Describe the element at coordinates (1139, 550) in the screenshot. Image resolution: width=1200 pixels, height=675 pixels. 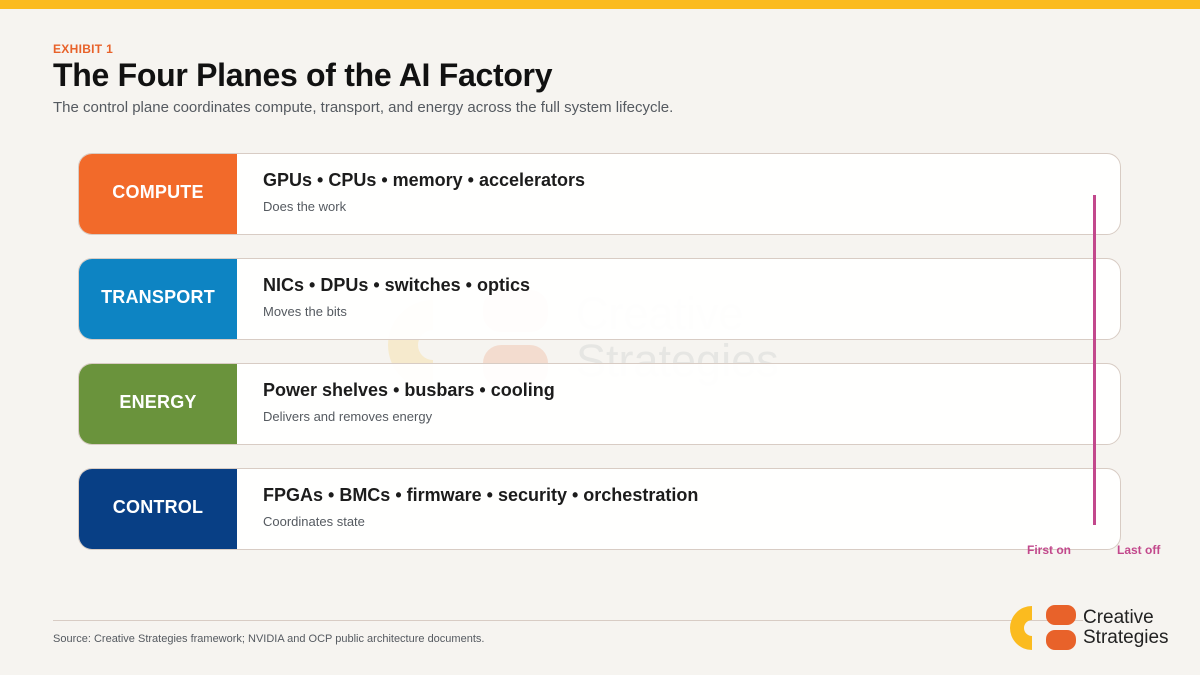
I see `timeline-last-off-label: Last off` at that location.